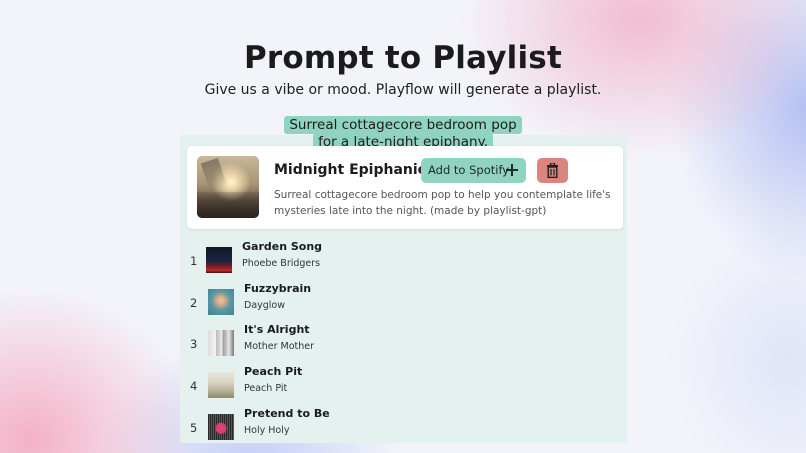  What do you see at coordinates (512, 170) in the screenshot?
I see `plus-icon` at bounding box center [512, 170].